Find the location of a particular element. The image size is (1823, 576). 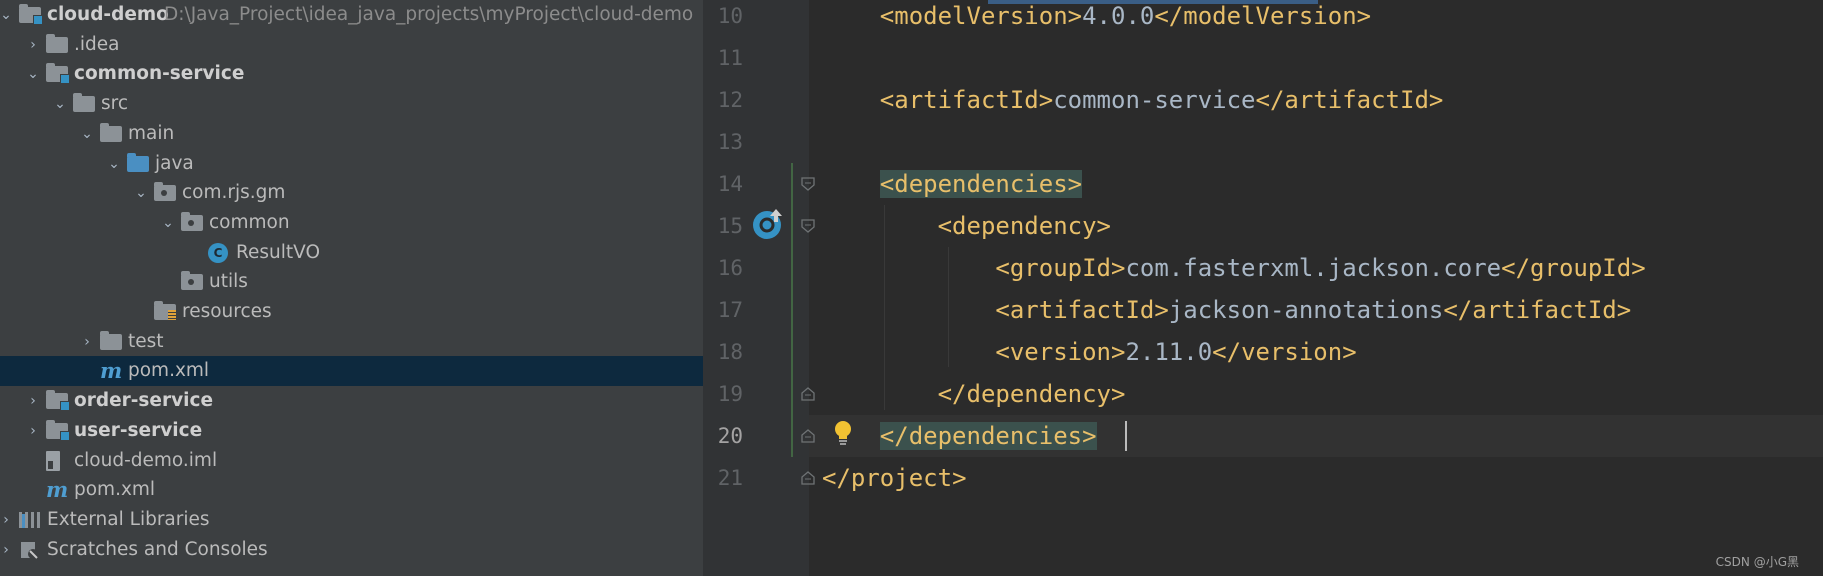

class-icon: C is located at coordinates (218, 252).